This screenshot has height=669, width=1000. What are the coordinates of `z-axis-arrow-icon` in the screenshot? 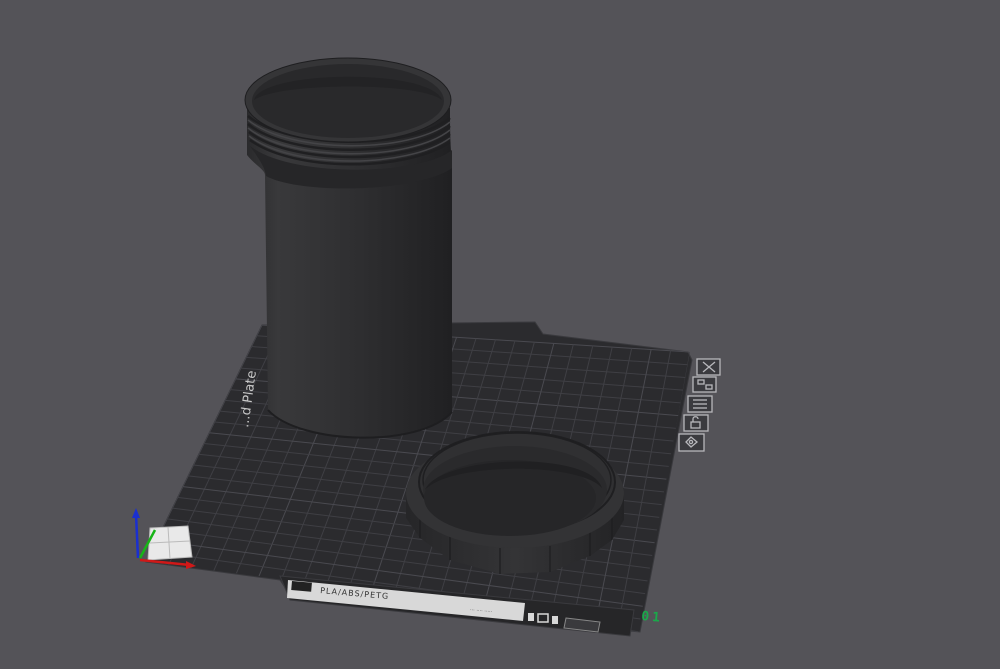 It's located at (136, 513).